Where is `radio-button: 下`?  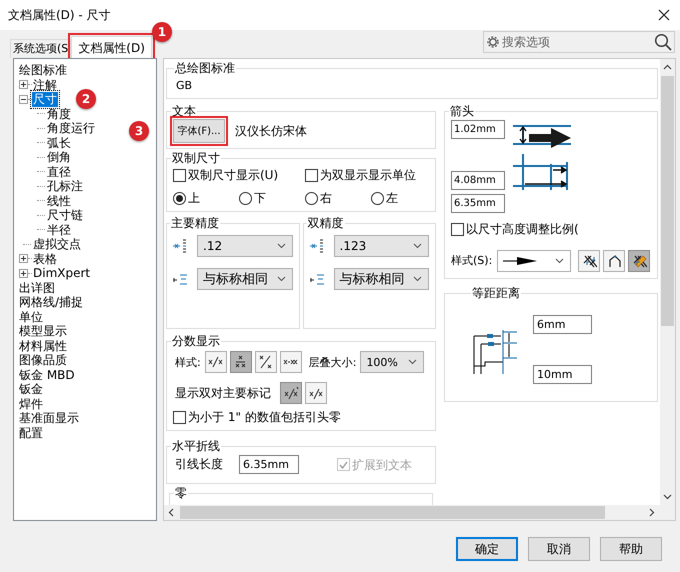
radio-button: 下 is located at coordinates (272, 198).